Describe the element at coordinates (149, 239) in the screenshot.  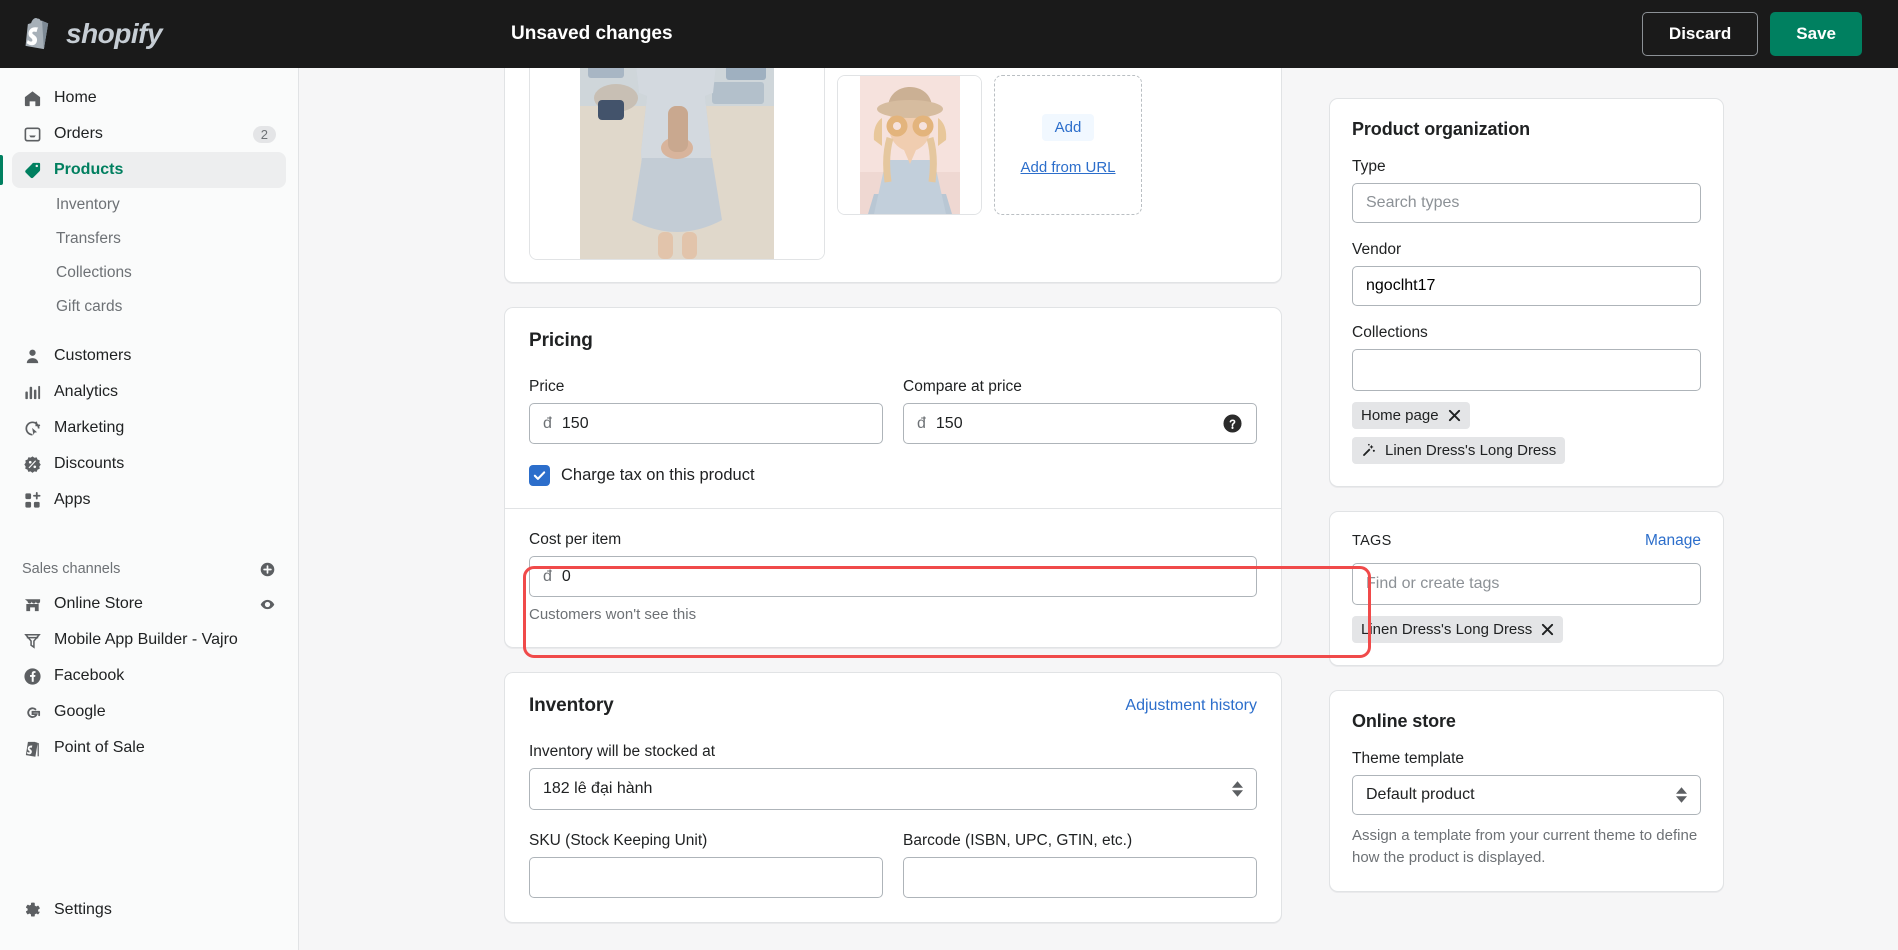
I see `sidebar-item-transfers: Transfers` at that location.